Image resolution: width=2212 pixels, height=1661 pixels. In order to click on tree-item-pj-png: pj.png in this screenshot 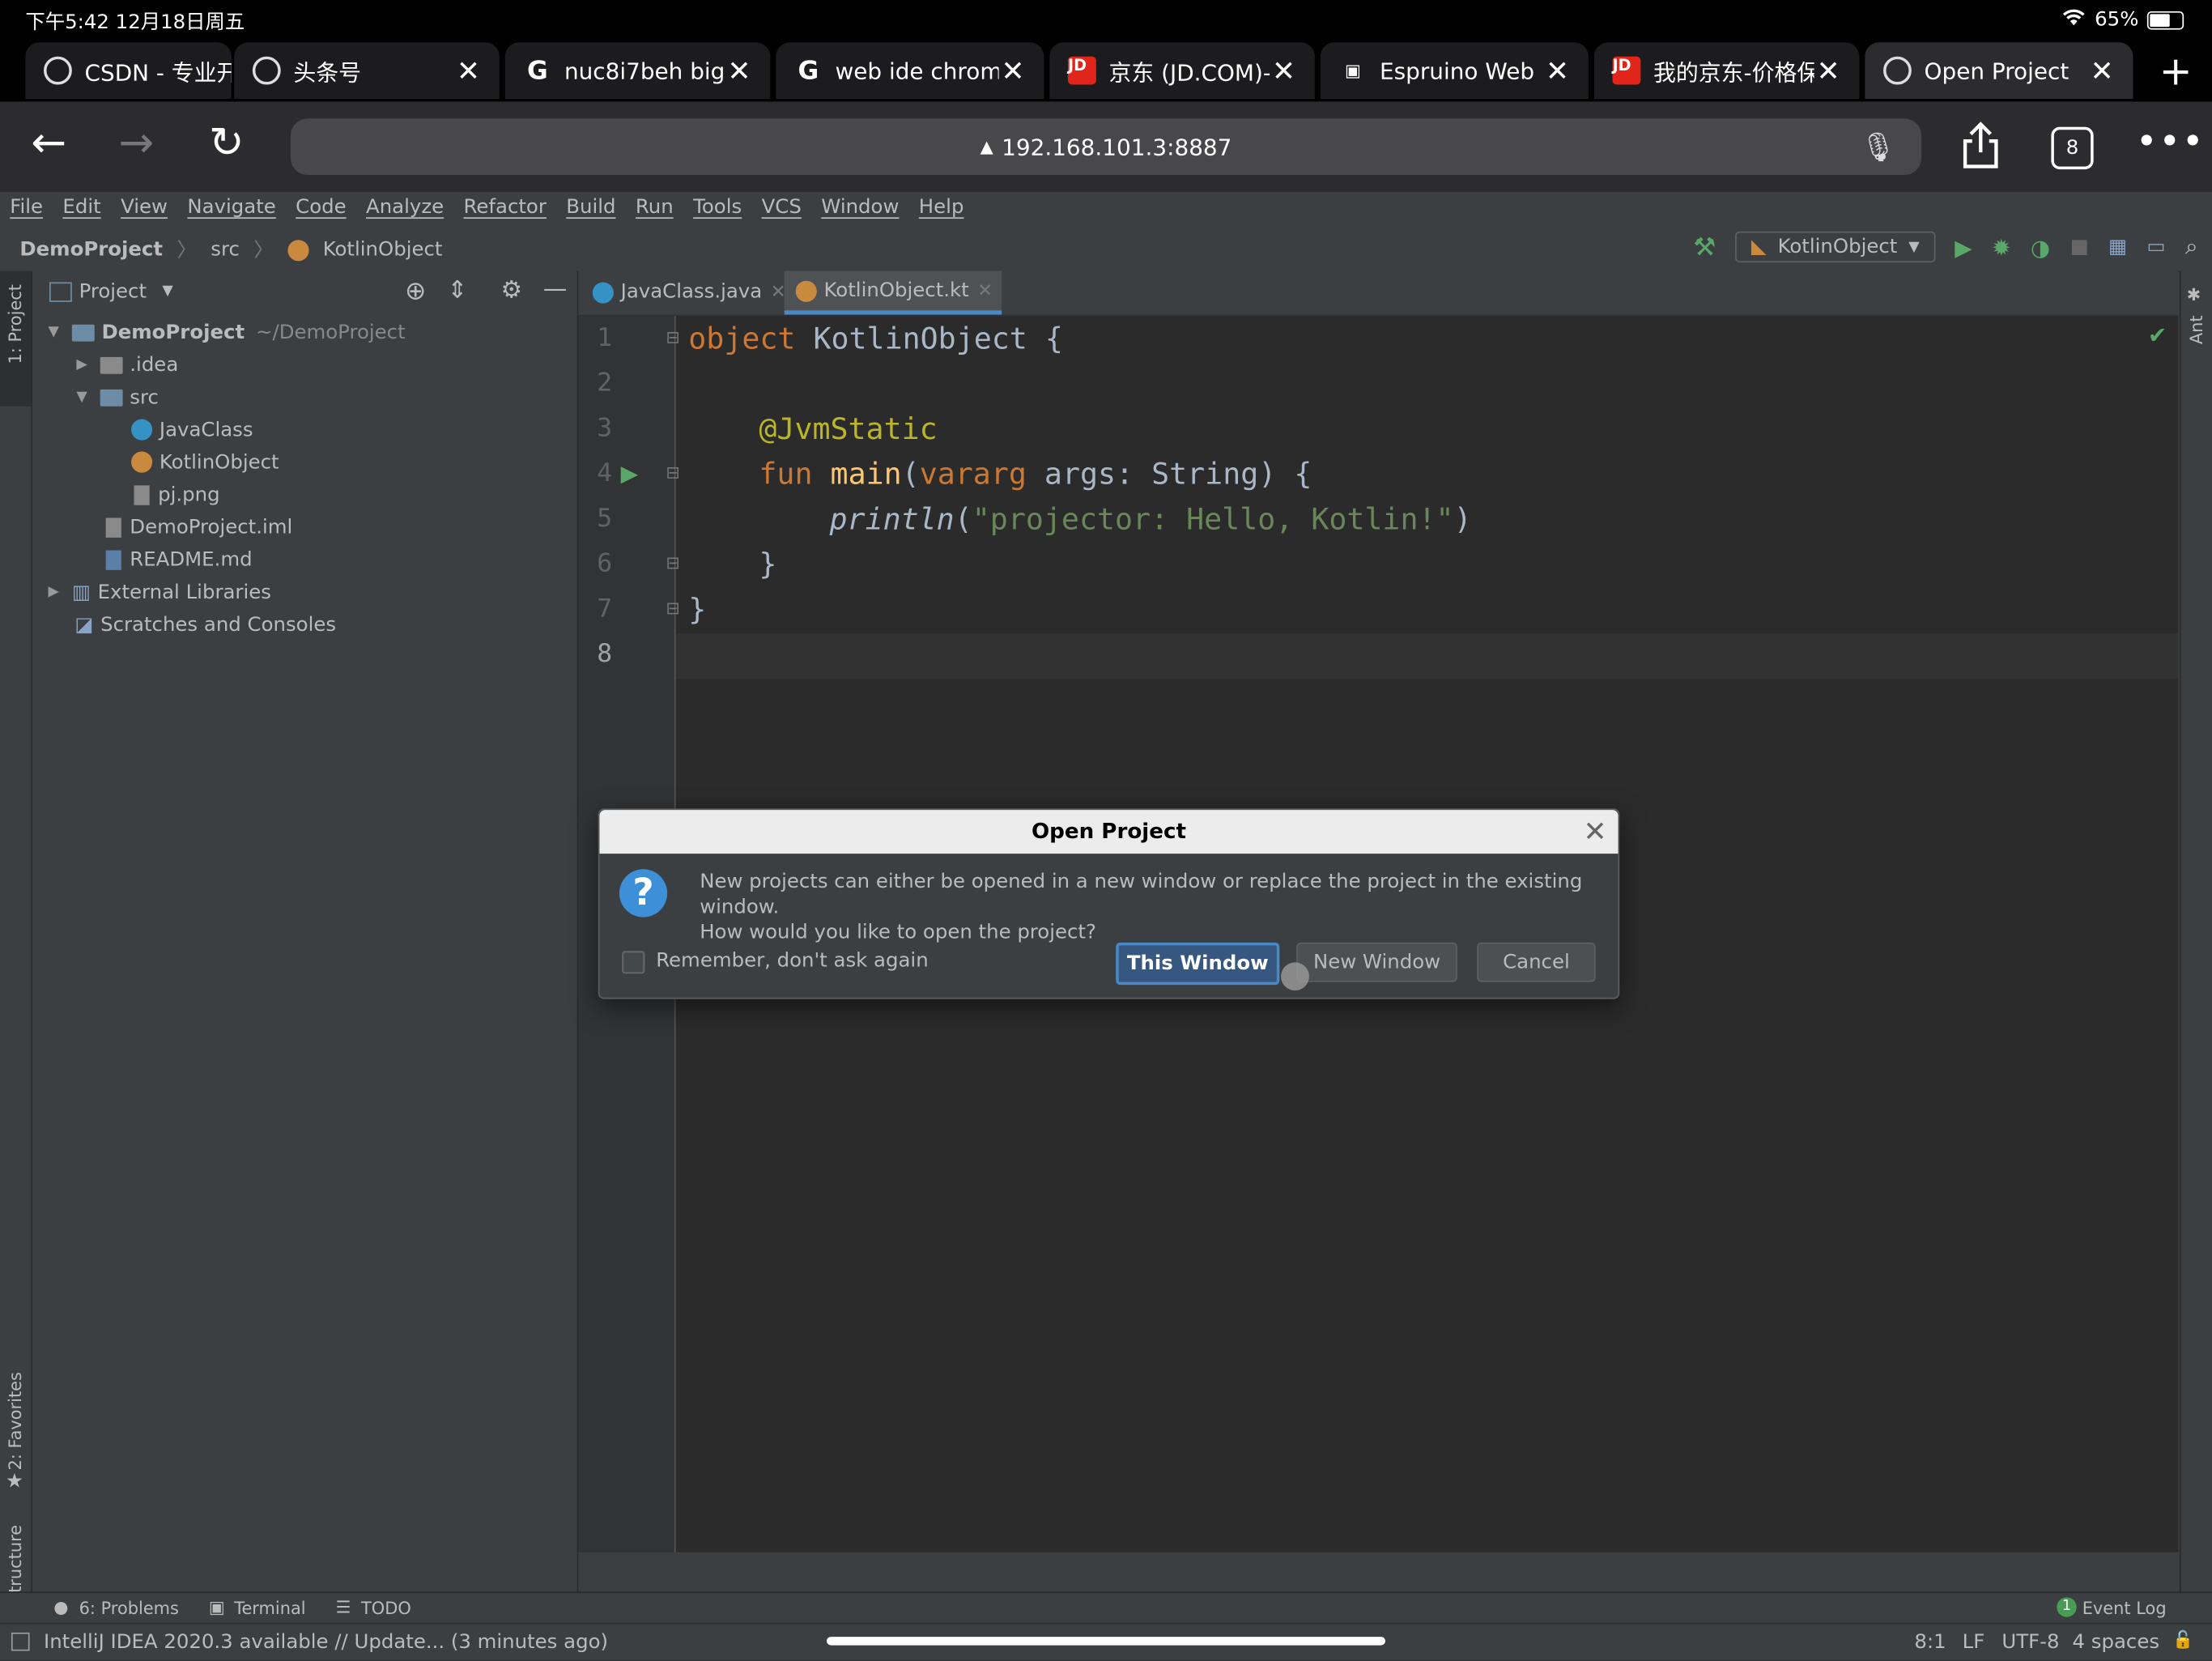, I will do `click(305, 495)`.